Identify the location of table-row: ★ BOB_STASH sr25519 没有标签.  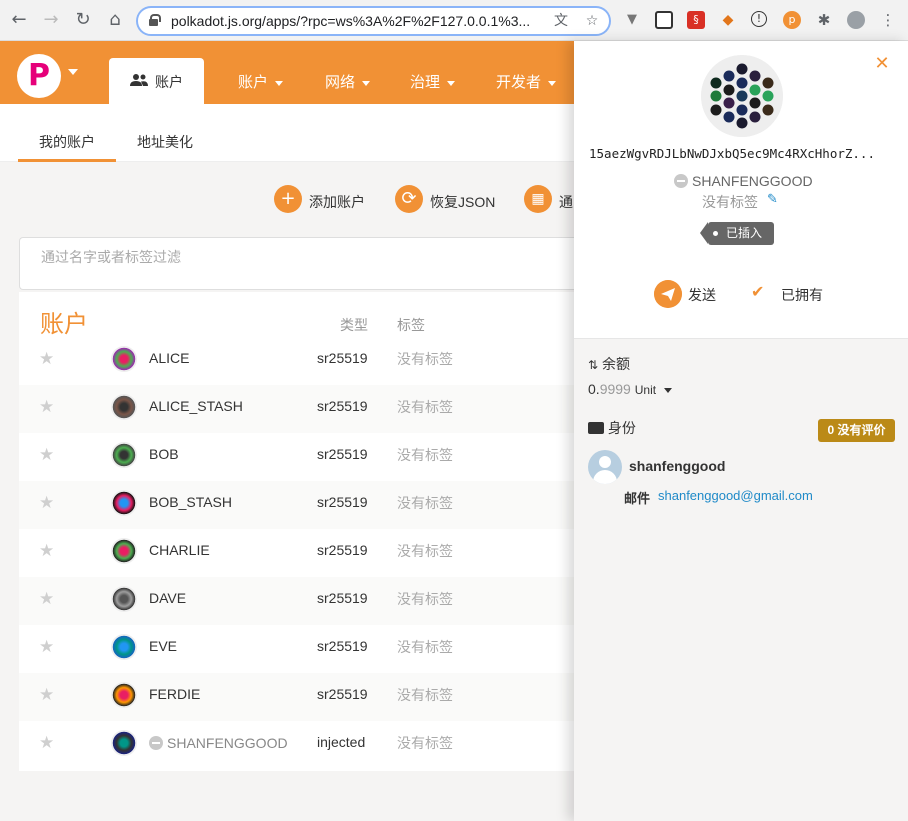
(299, 505).